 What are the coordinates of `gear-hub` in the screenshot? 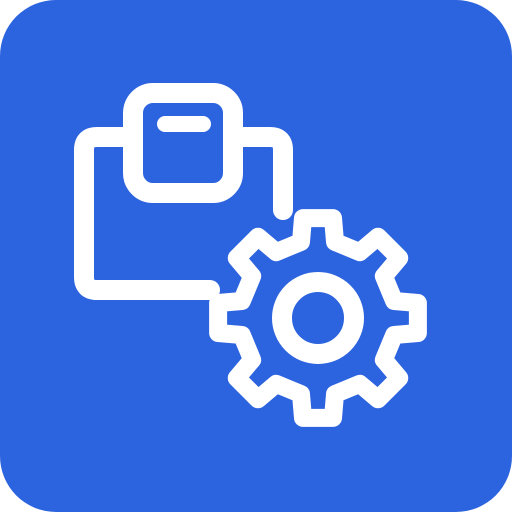 It's located at (318, 318).